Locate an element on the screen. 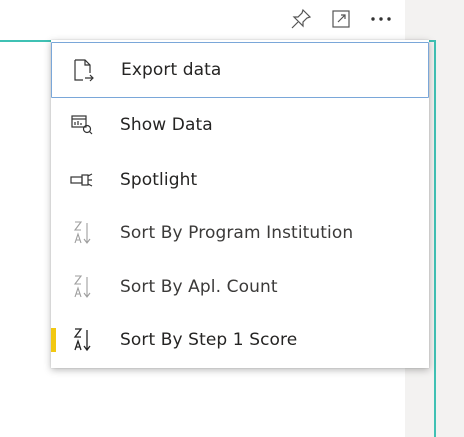 This screenshot has width=464, height=437. pin-icon is located at coordinates (301, 18).